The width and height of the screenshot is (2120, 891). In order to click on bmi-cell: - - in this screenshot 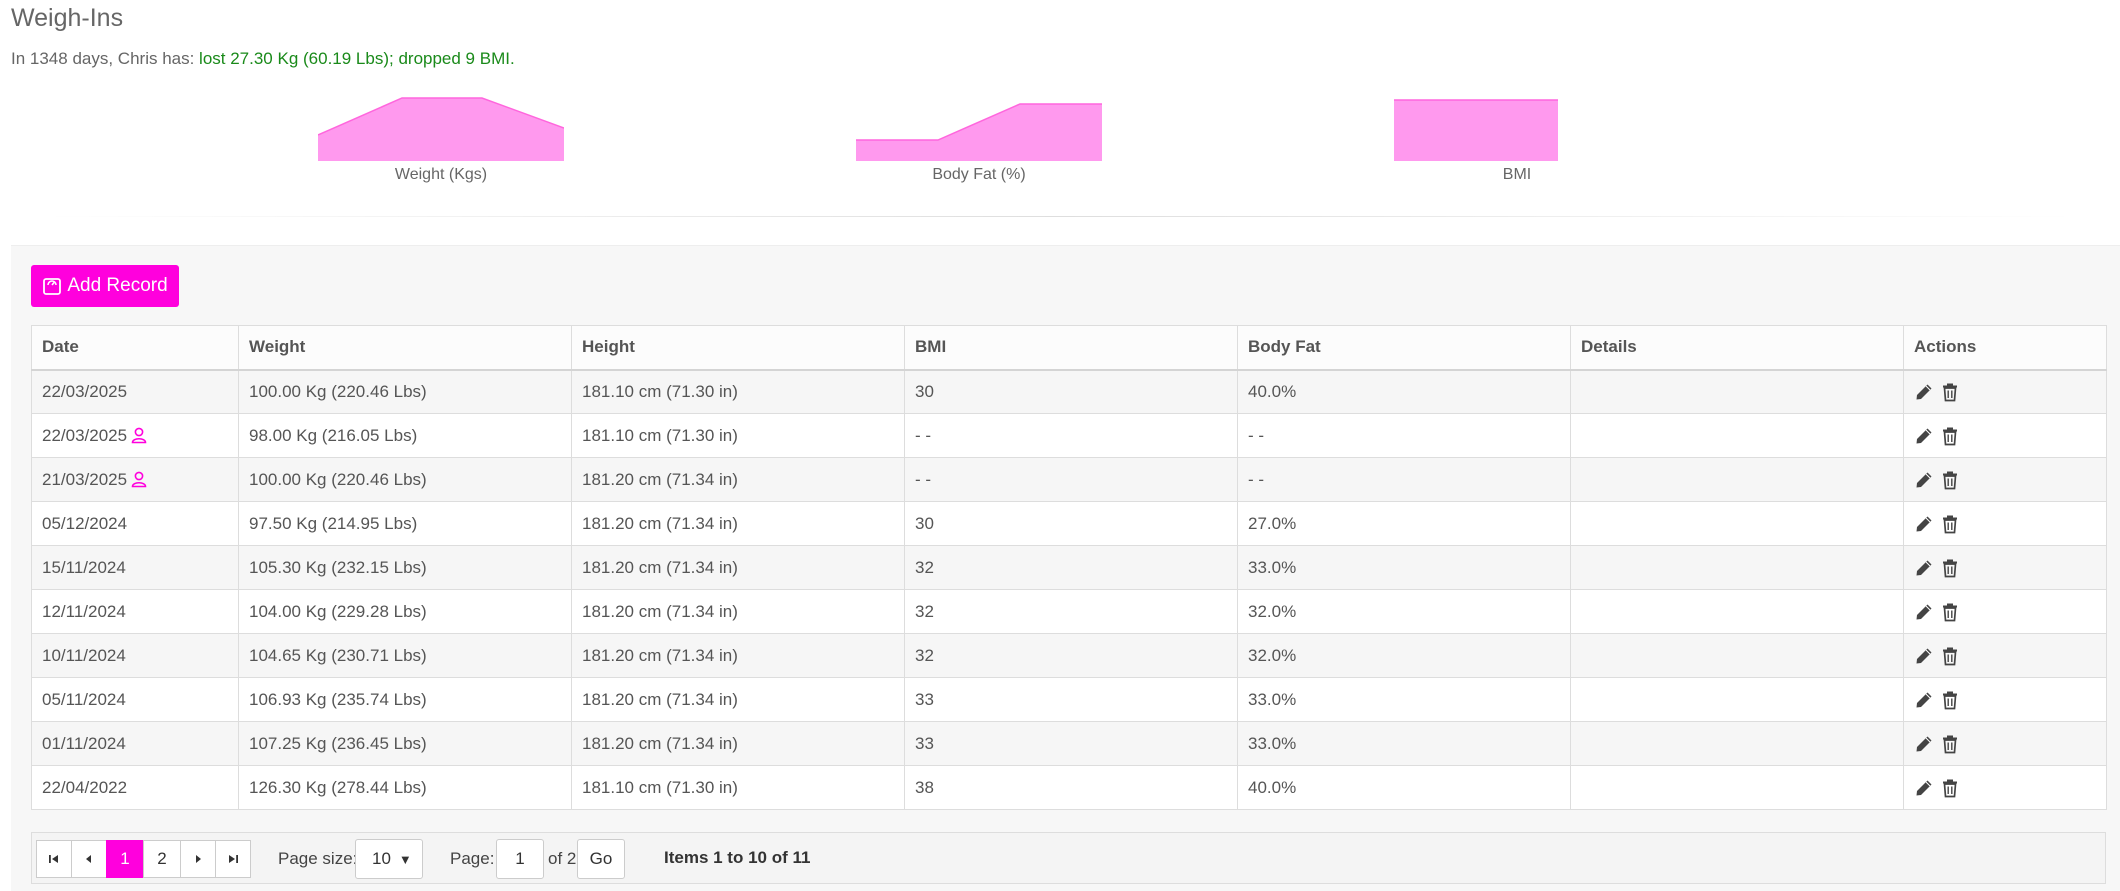, I will do `click(1071, 479)`.